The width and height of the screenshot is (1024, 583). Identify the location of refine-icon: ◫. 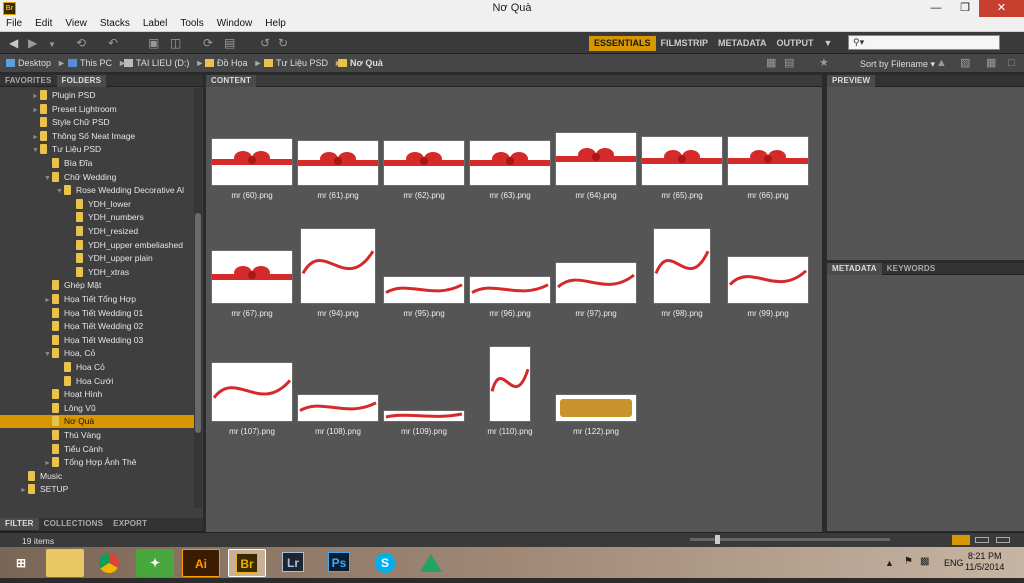
(175, 43).